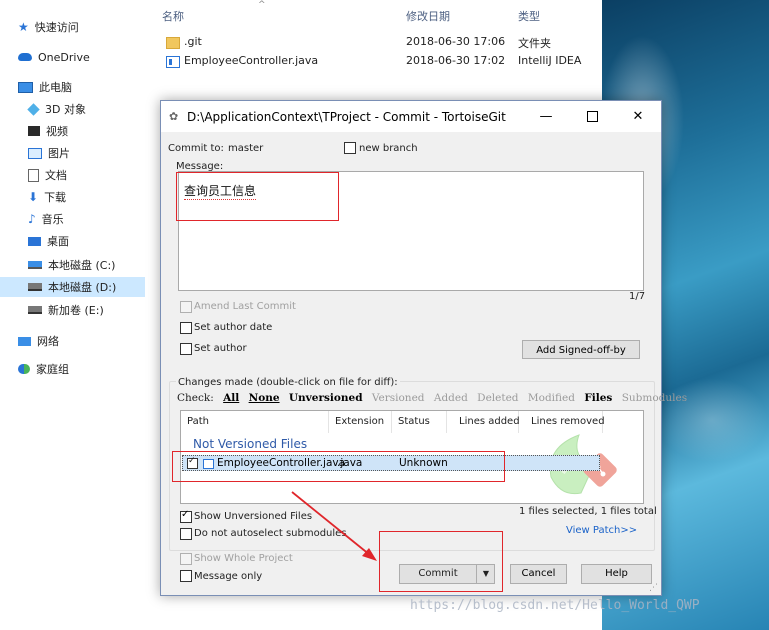 This screenshot has height=630, width=769. What do you see at coordinates (195, 398) in the screenshot?
I see `check-label: Check:` at bounding box center [195, 398].